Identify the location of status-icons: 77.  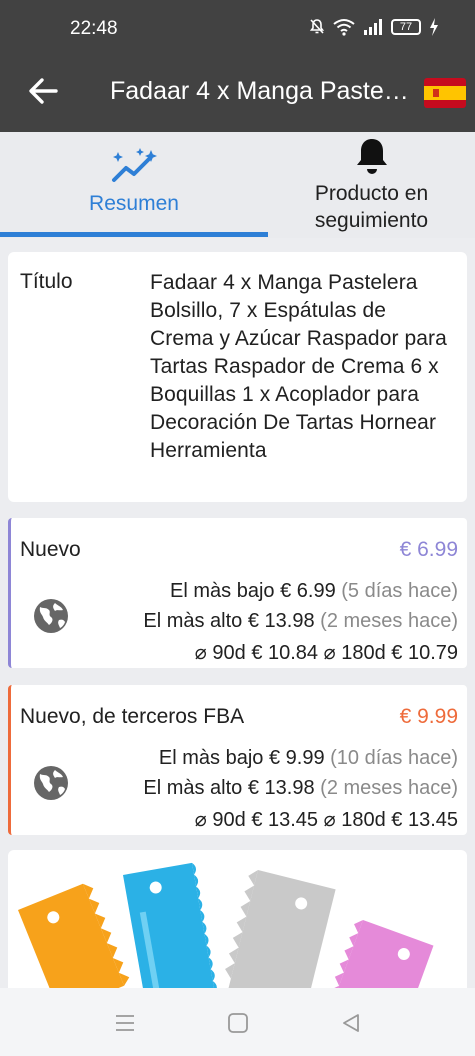
(374, 27).